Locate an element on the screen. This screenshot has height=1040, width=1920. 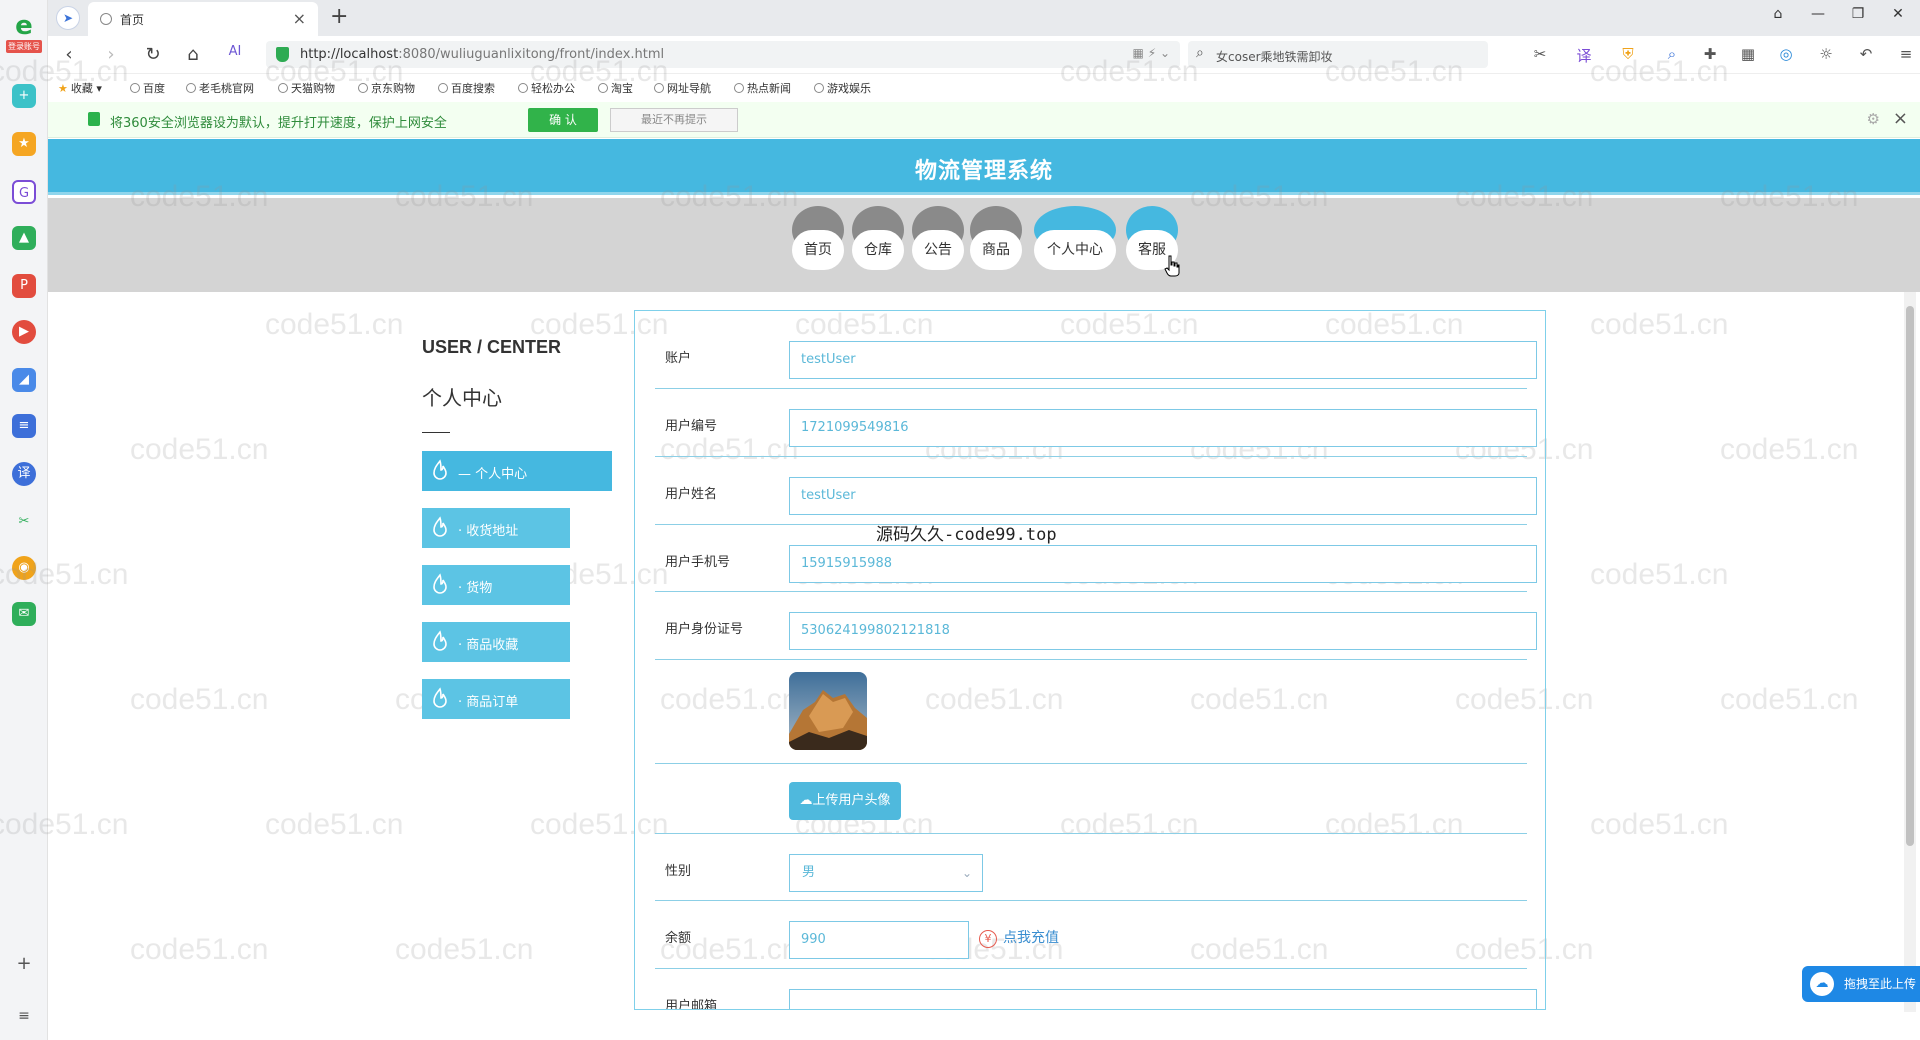
menu-goods-favorites: · 商品收藏 is located at coordinates (496, 642).